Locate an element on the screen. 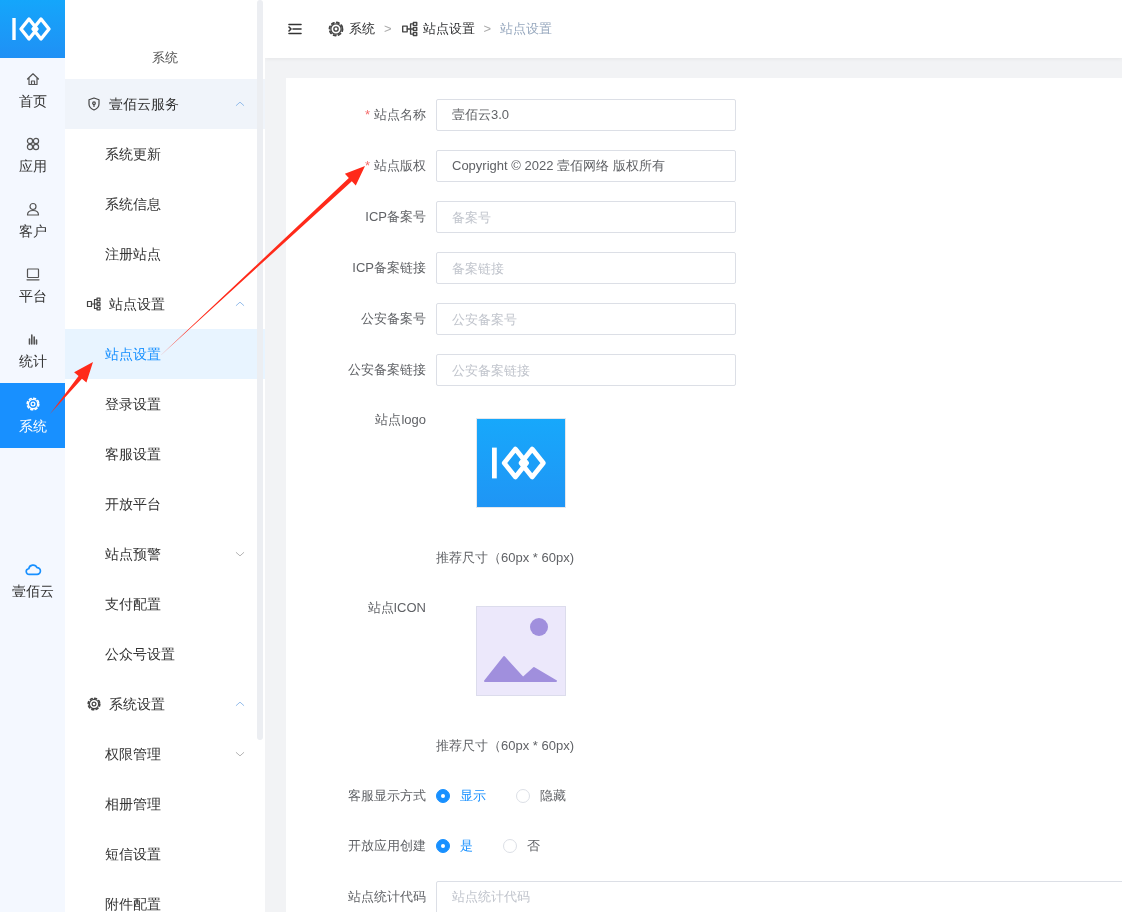 Image resolution: width=1122 pixels, height=912 pixels. menu-item: 登录设置 is located at coordinates (165, 404).